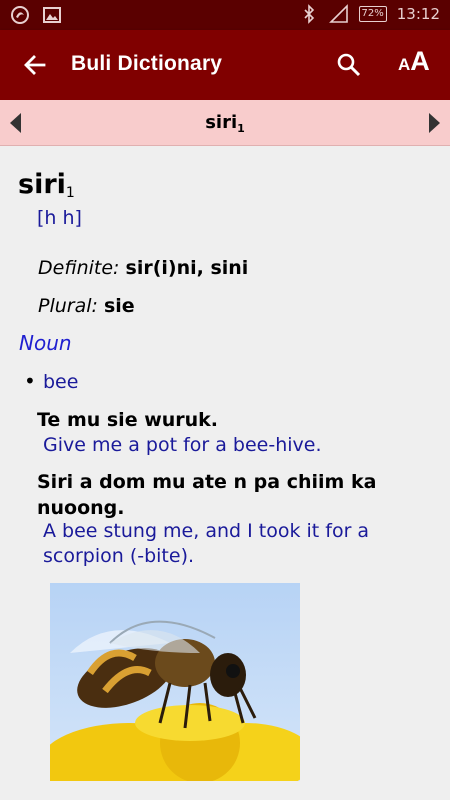 The height and width of the screenshot is (800, 450). Describe the element at coordinates (175, 682) in the screenshot. I see `bee-illustration` at that location.